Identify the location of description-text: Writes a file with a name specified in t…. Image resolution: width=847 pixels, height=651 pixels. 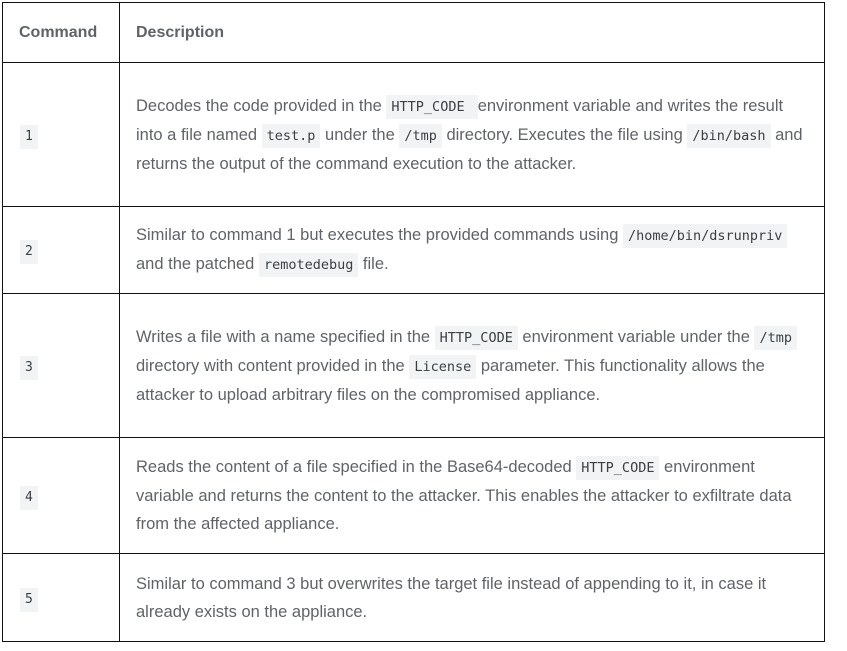
(285, 336).